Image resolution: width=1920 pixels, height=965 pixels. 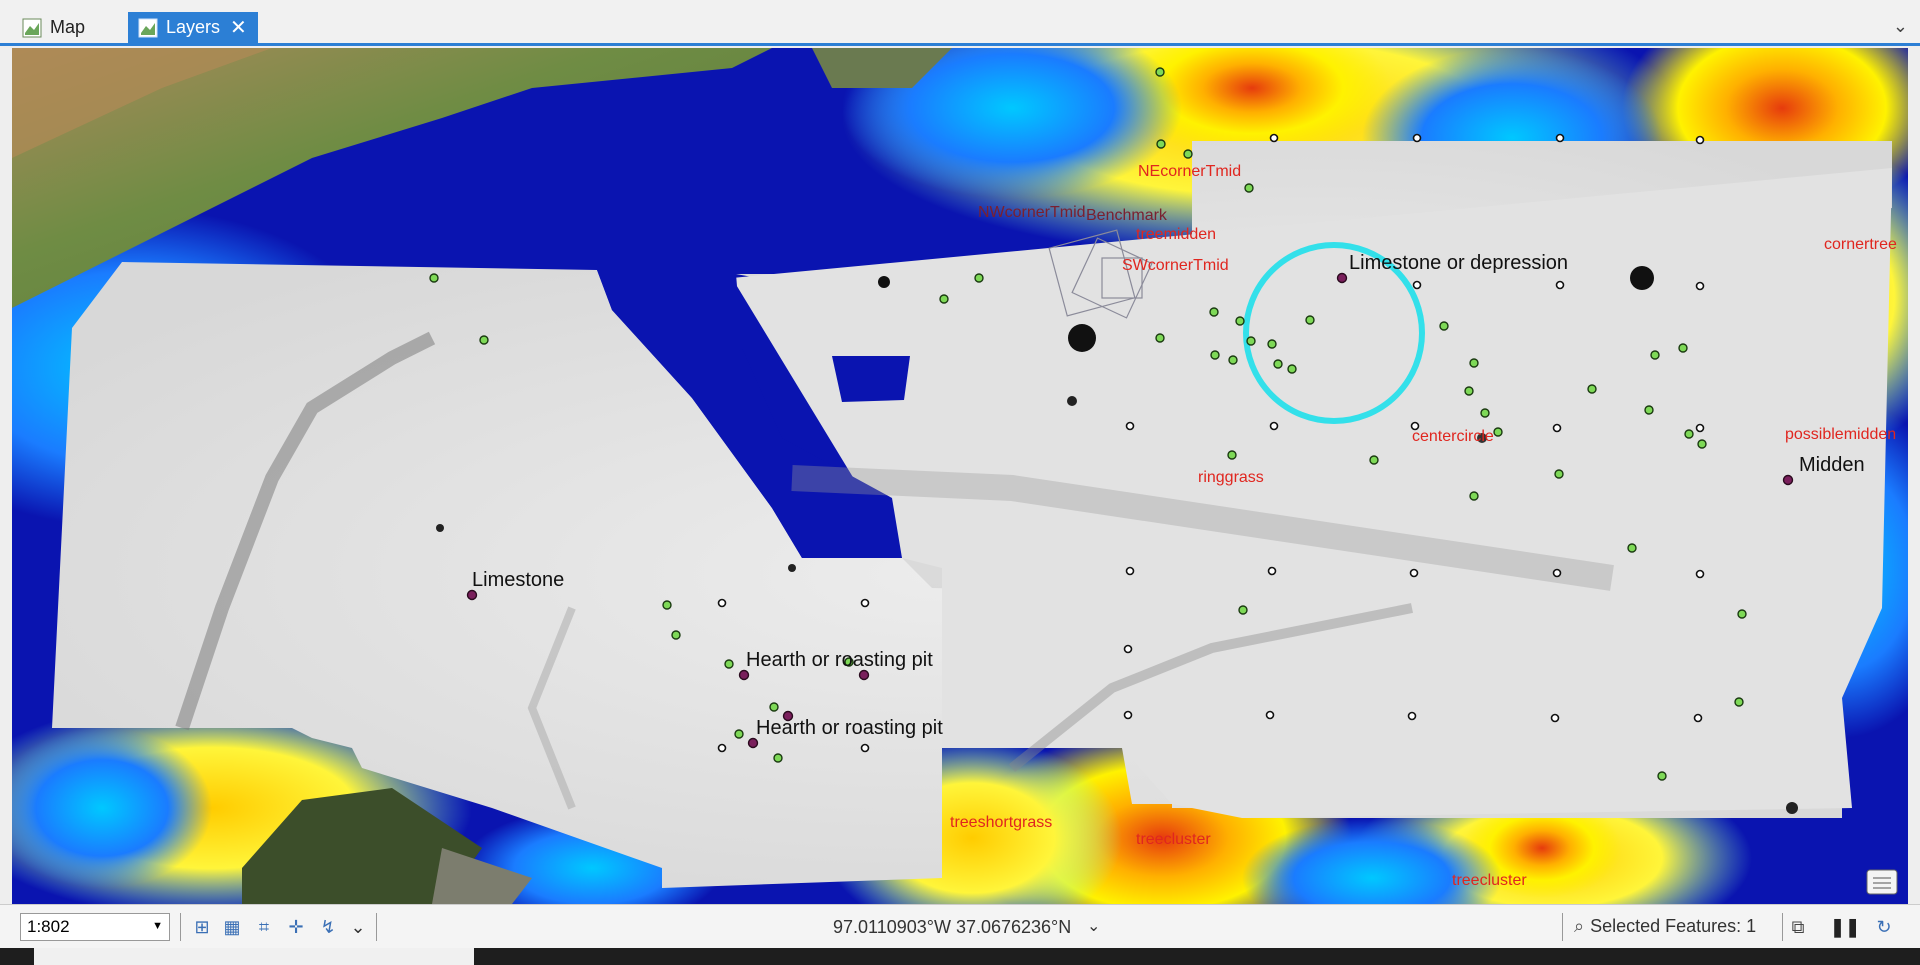 I want to click on tab-map: Map, so click(x=68, y=27).